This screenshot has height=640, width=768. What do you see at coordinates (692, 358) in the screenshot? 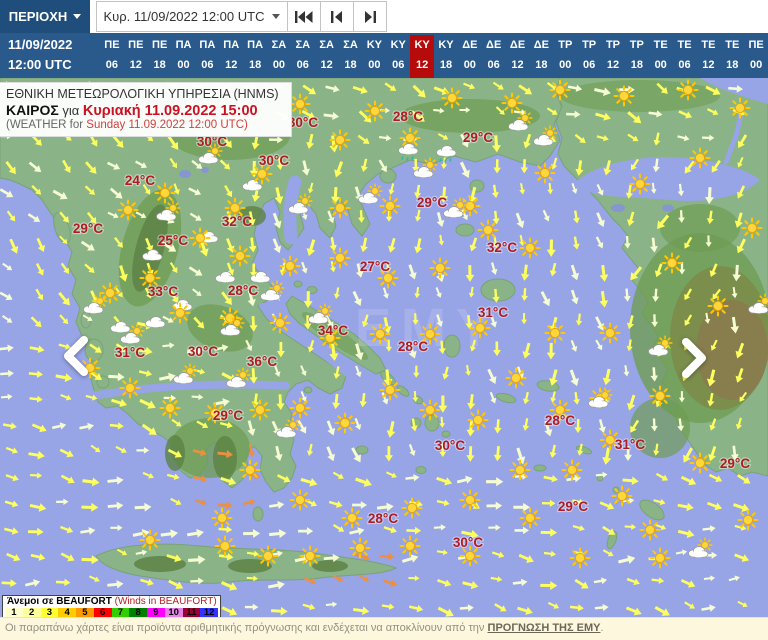
I see `next-map-arrow` at bounding box center [692, 358].